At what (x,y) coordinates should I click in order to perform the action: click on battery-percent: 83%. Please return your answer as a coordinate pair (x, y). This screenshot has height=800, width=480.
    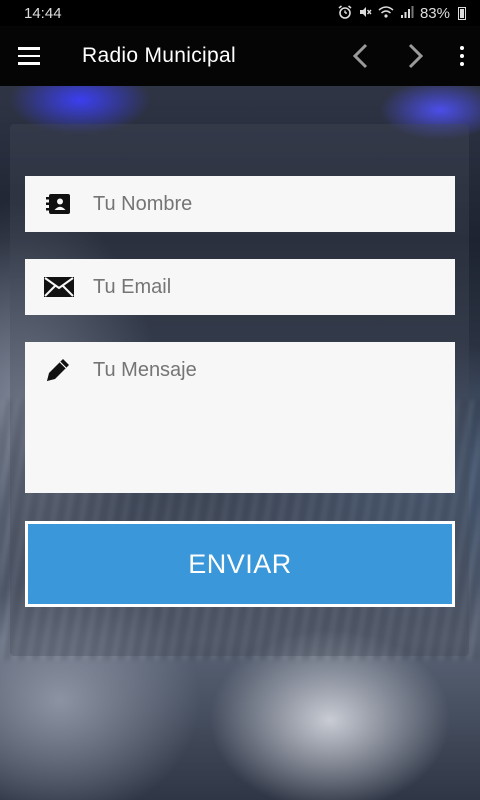
    Looking at the image, I should click on (434, 13).